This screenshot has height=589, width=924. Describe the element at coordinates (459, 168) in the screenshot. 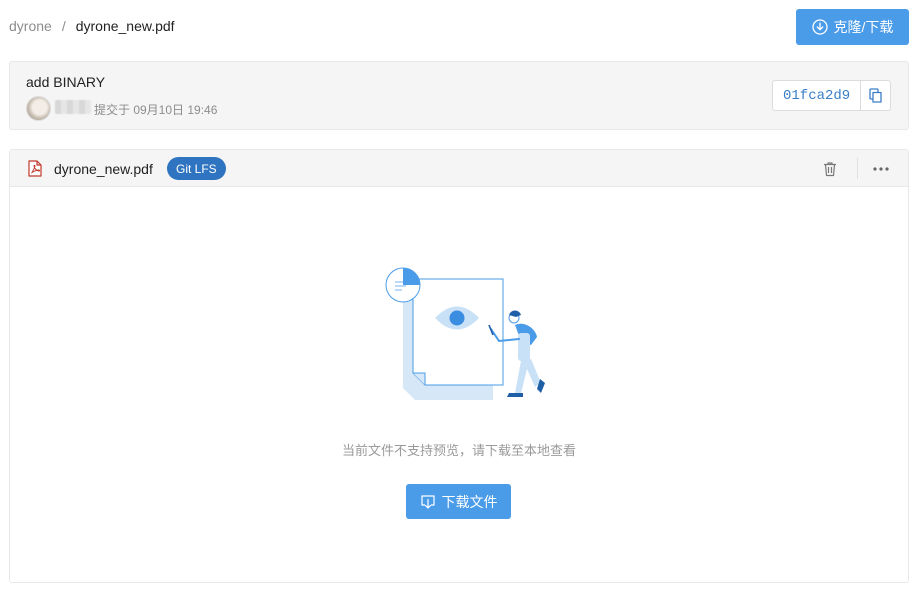

I see `file-header: dyrone_new.pdf Git LFS` at that location.